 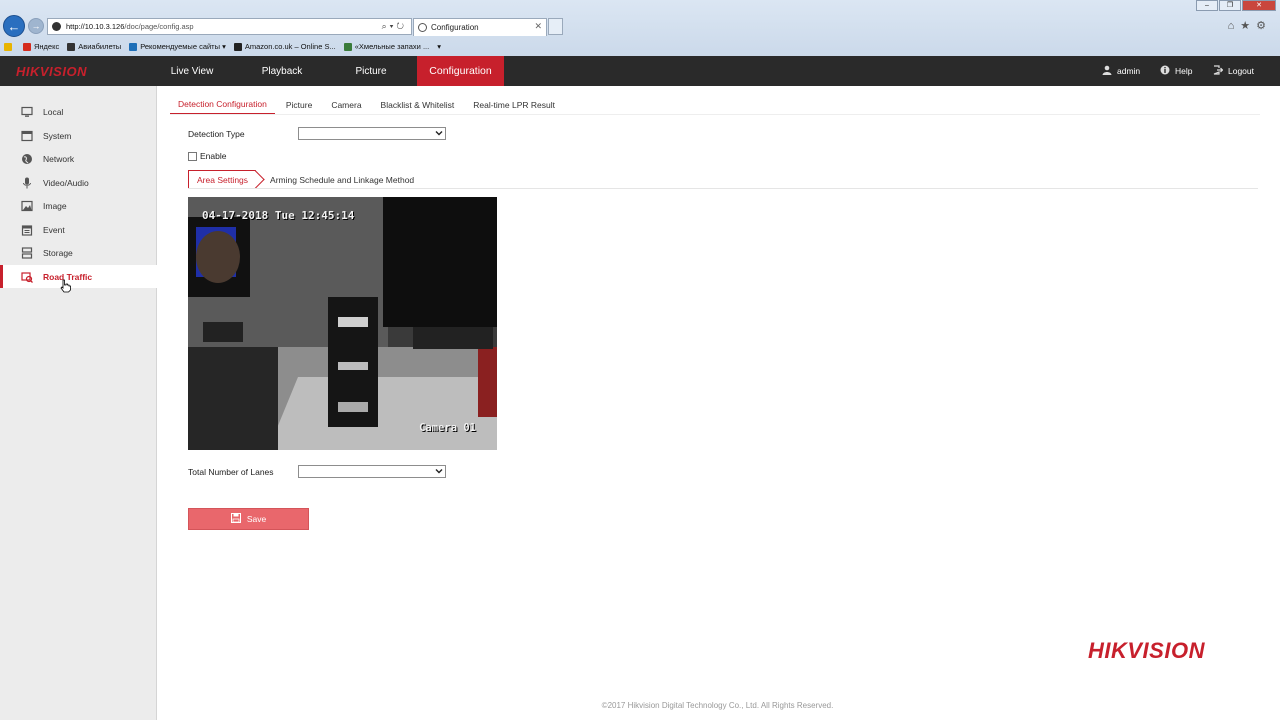 I want to click on monitor-icon, so click(x=27, y=112).